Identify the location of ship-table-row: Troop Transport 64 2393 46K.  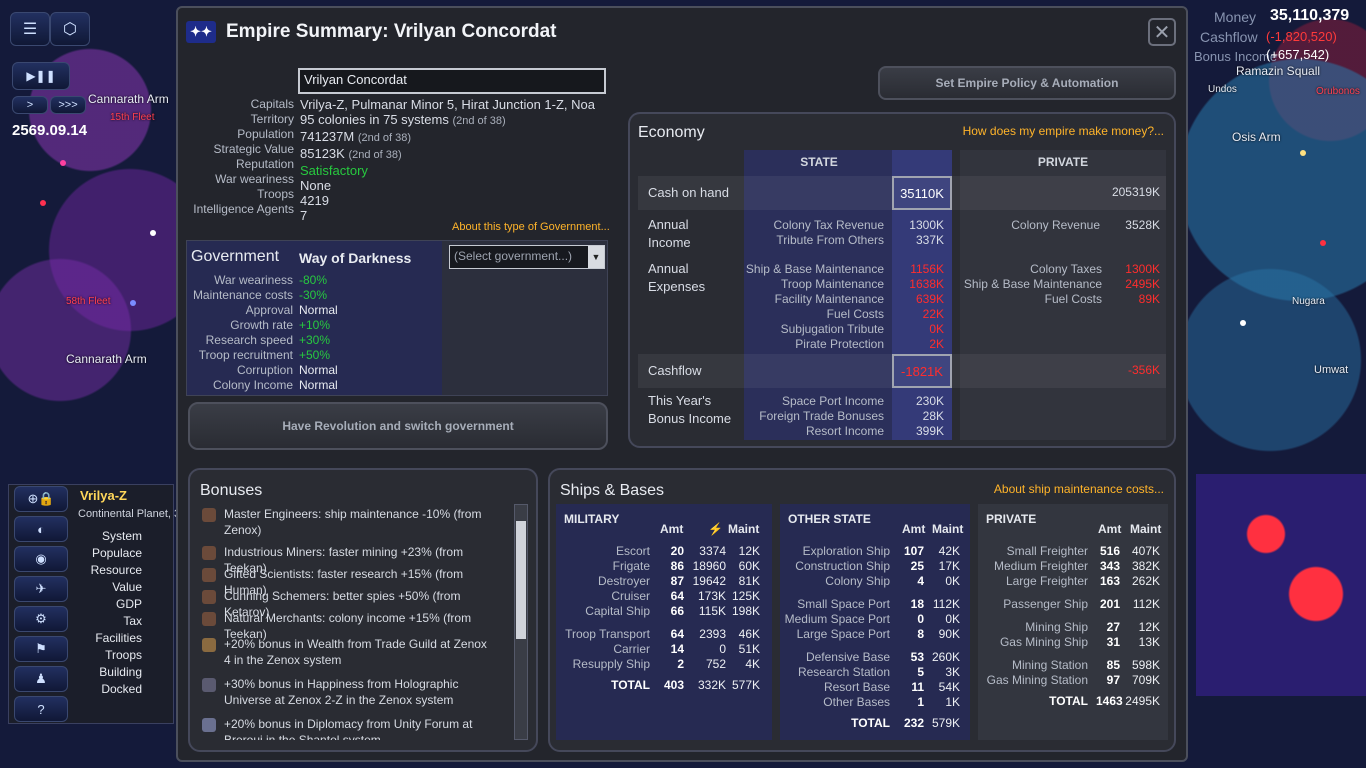
(664, 634).